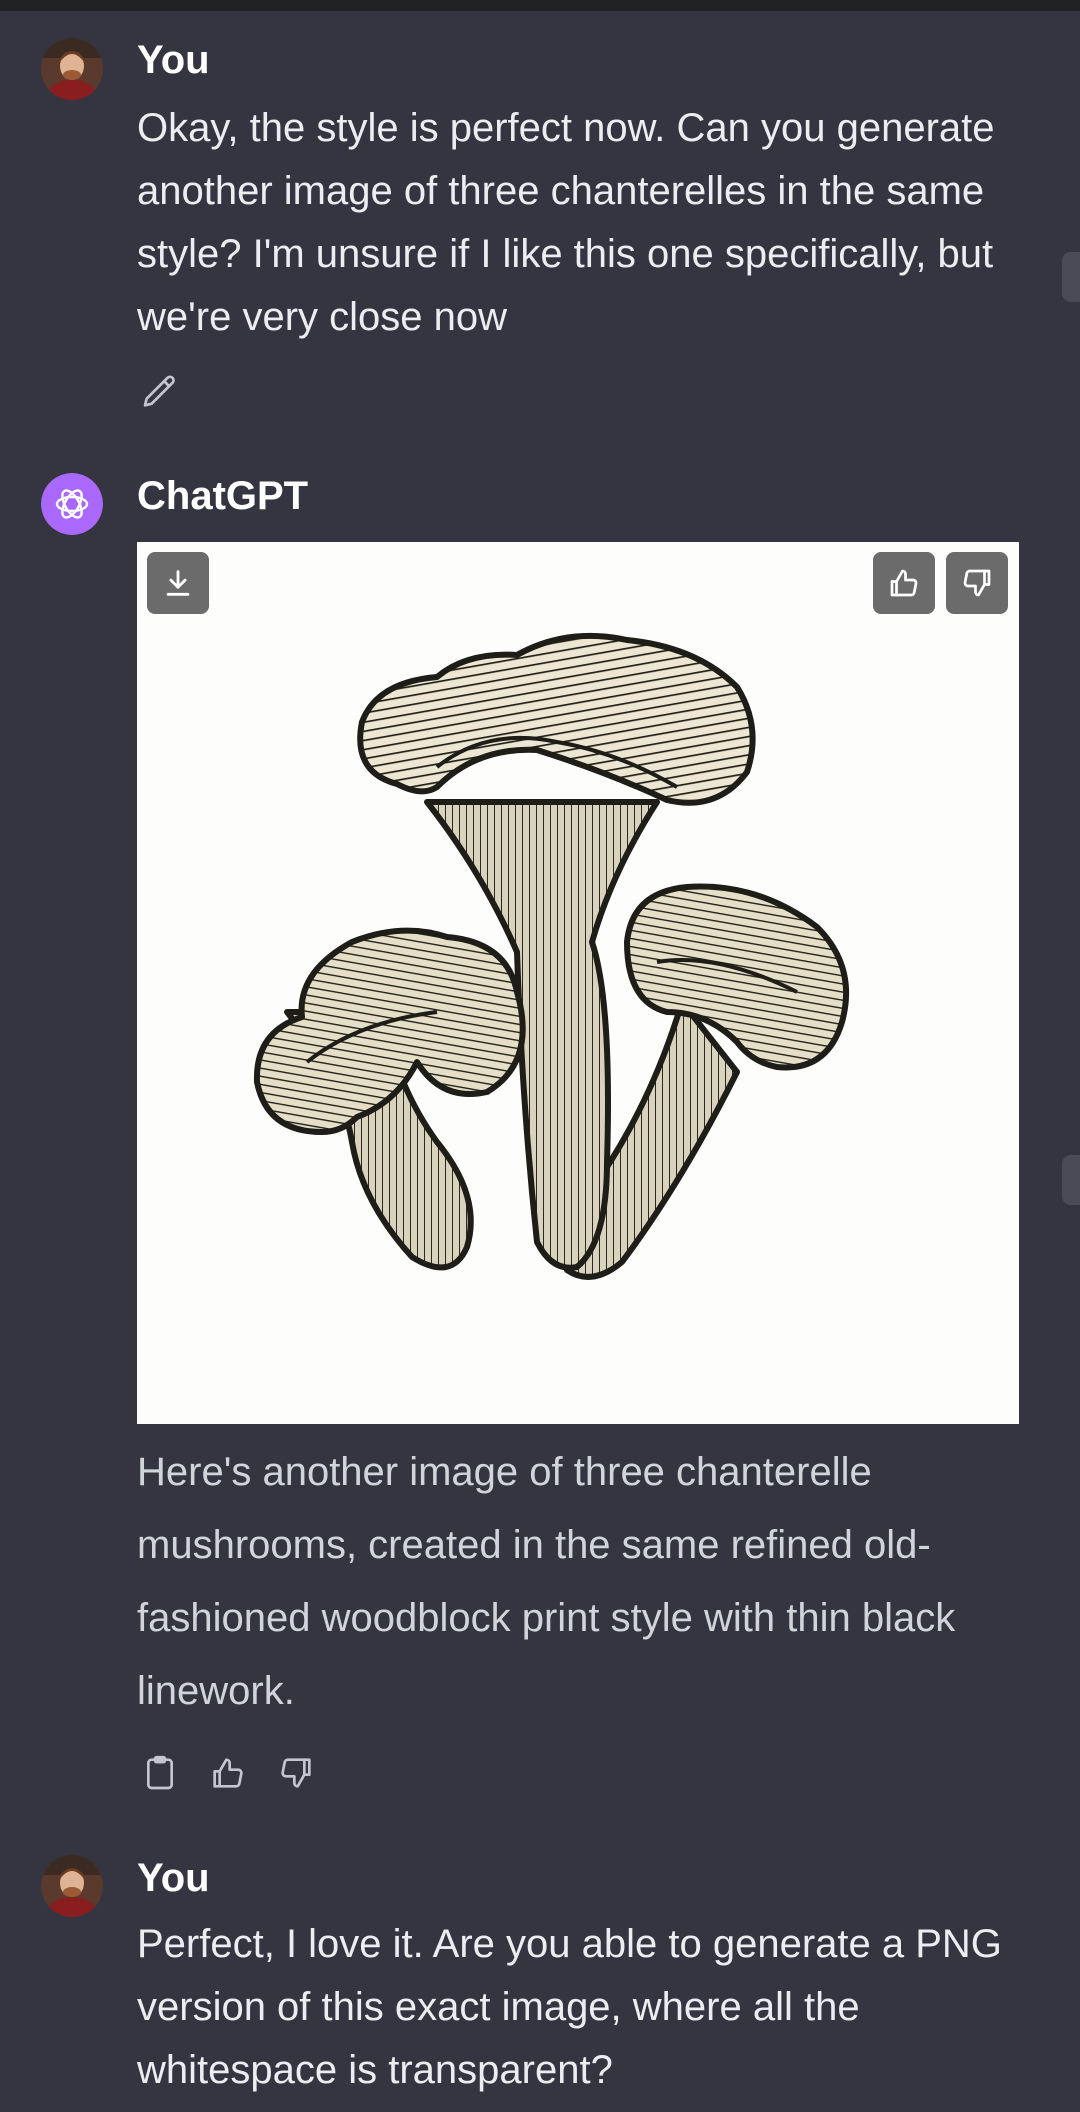  What do you see at coordinates (540, 5) in the screenshot?
I see `window-top-bar` at bounding box center [540, 5].